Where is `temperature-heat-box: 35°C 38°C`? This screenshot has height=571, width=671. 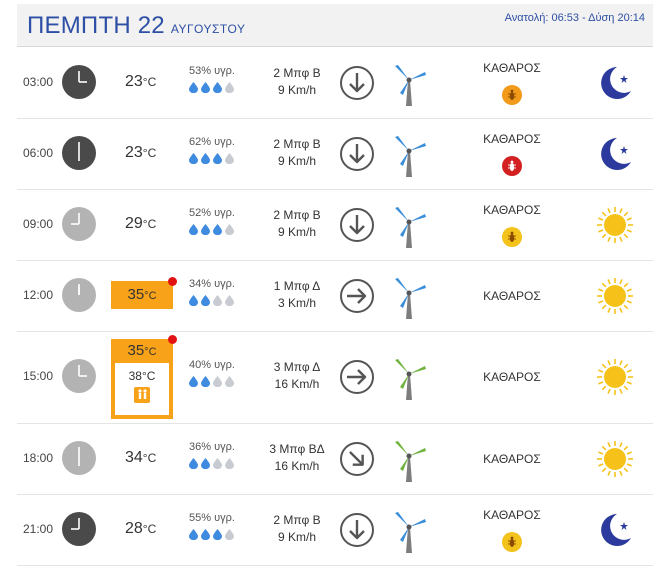 temperature-heat-box: 35°C 38°C is located at coordinates (144, 377).